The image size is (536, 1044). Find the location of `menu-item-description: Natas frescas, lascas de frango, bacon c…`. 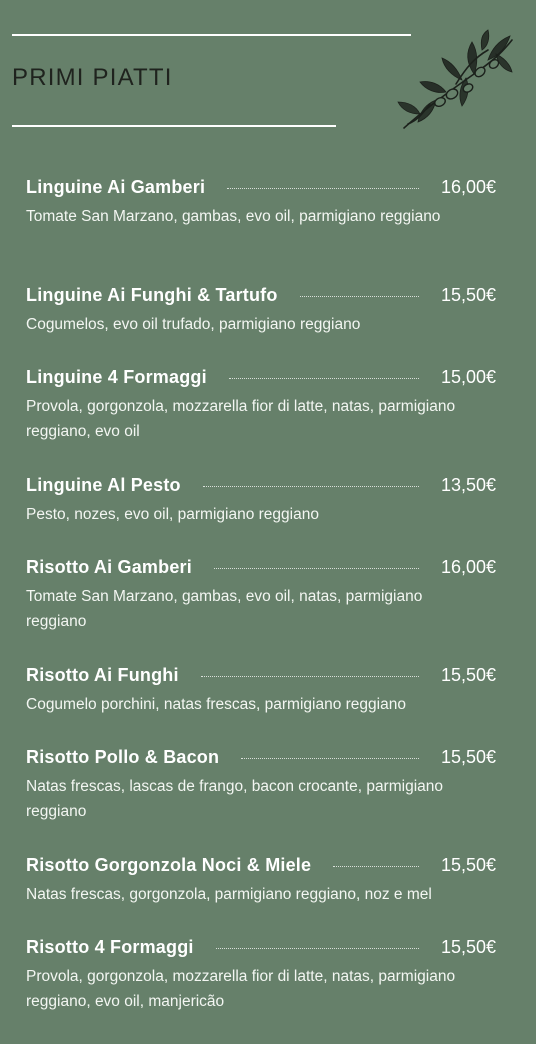

menu-item-description: Natas frescas, lascas de frango, bacon c… is located at coordinates (235, 799).